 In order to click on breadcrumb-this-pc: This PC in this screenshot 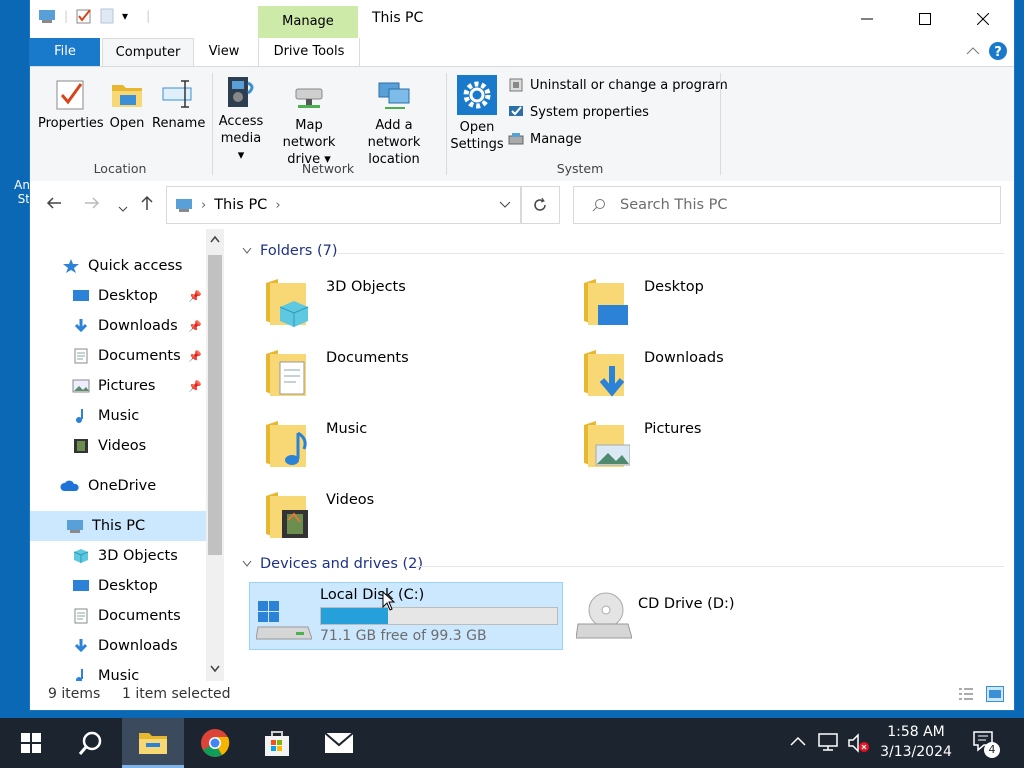, I will do `click(240, 205)`.